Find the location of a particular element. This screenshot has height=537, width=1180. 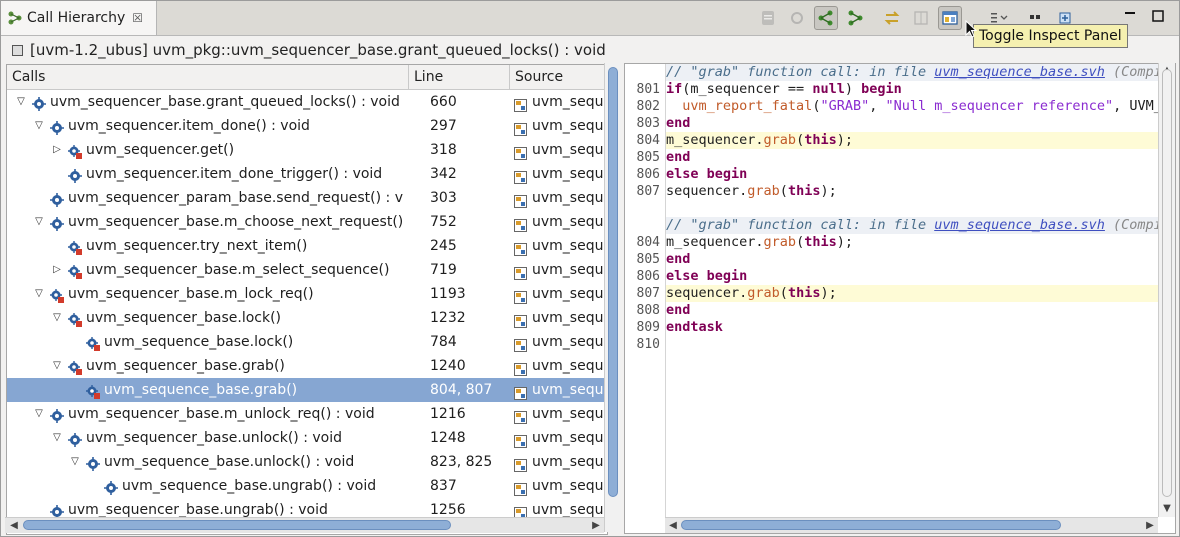

tree-row: ▷ uvm_sequencer.get() 318 uvm_seque is located at coordinates (307, 150).